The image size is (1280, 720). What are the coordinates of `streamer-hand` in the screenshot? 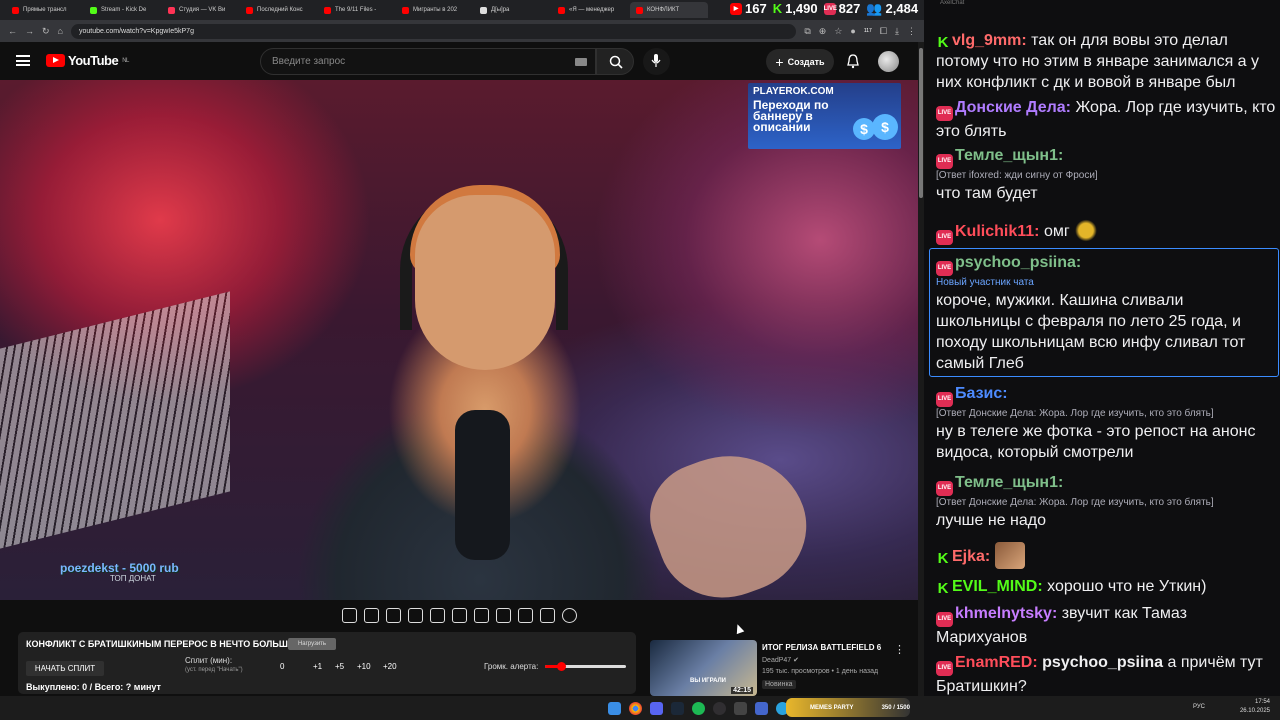 It's located at (730, 516).